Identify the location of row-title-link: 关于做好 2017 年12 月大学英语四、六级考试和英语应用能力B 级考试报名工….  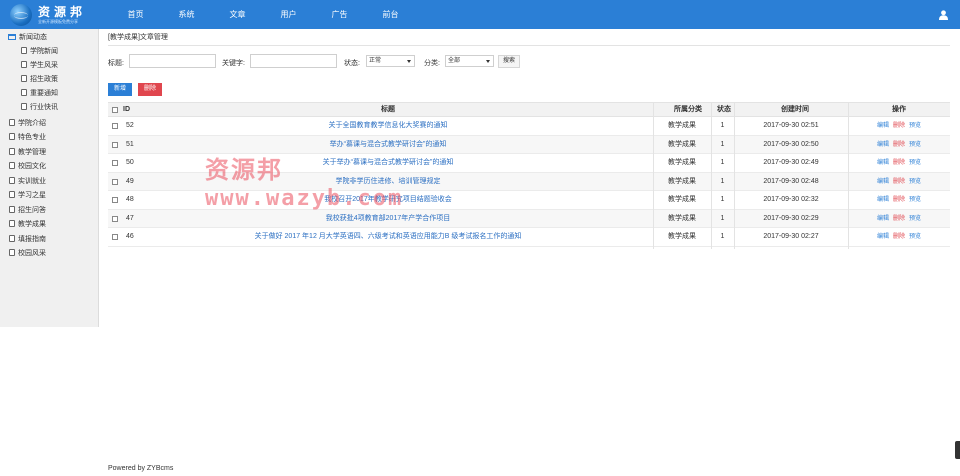
(388, 237).